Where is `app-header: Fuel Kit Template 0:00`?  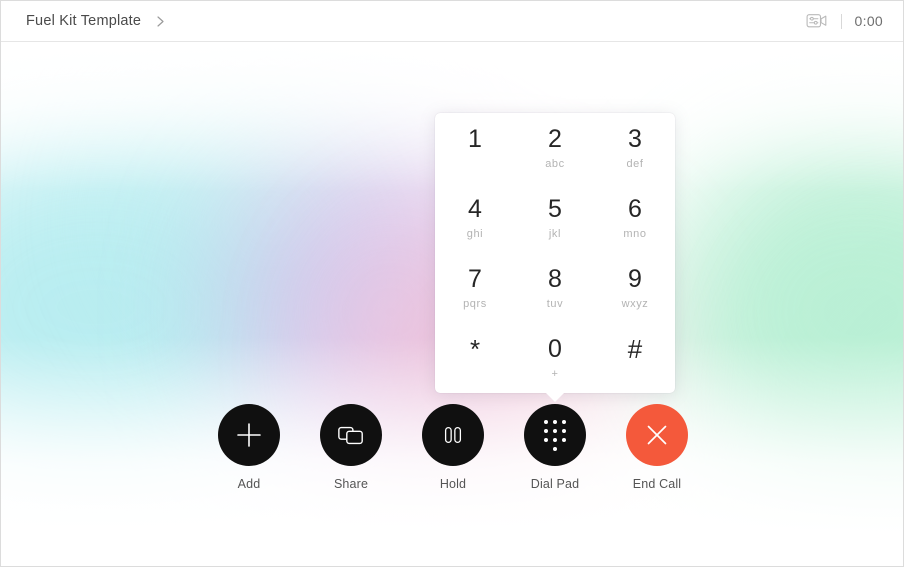
app-header: Fuel Kit Template 0:00 is located at coordinates (452, 21).